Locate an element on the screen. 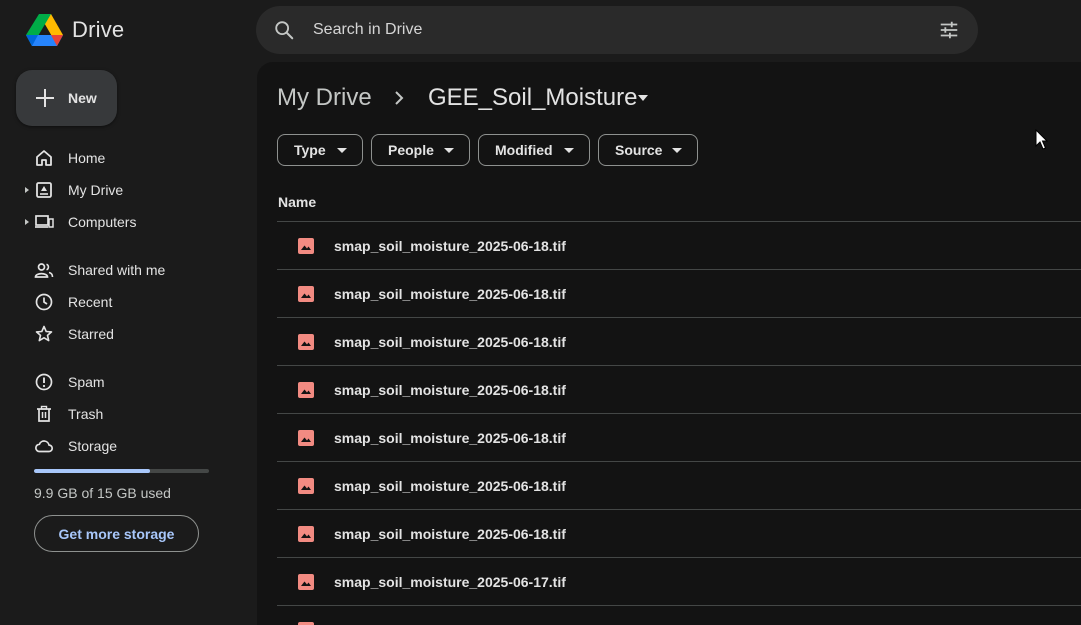  sidebar-item-spam: Spam is located at coordinates (115, 382).